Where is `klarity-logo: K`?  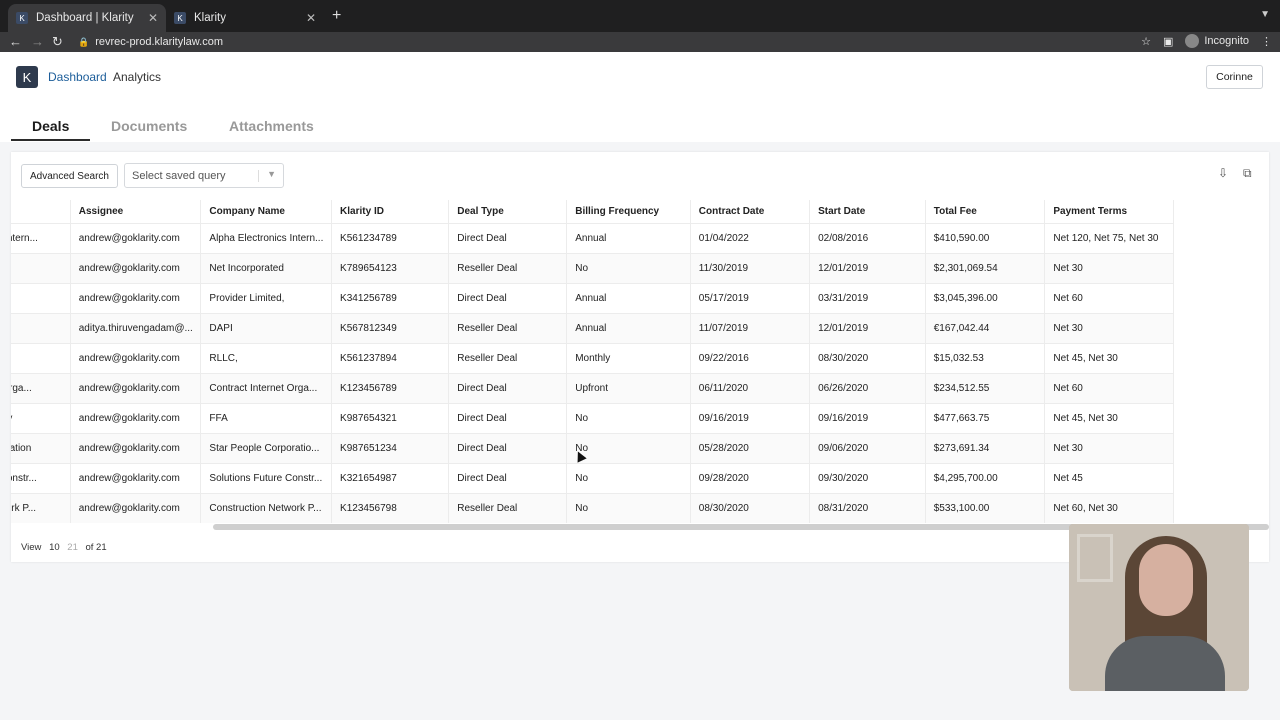 klarity-logo: K is located at coordinates (27, 77).